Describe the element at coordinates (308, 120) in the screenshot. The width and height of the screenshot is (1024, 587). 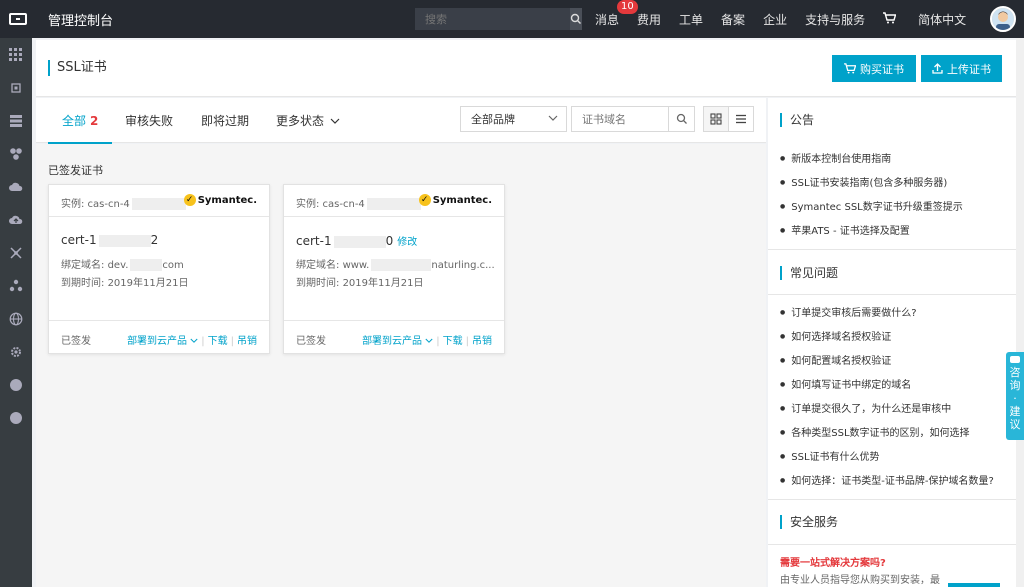
I see `tab-more-status: 更多状态` at that location.